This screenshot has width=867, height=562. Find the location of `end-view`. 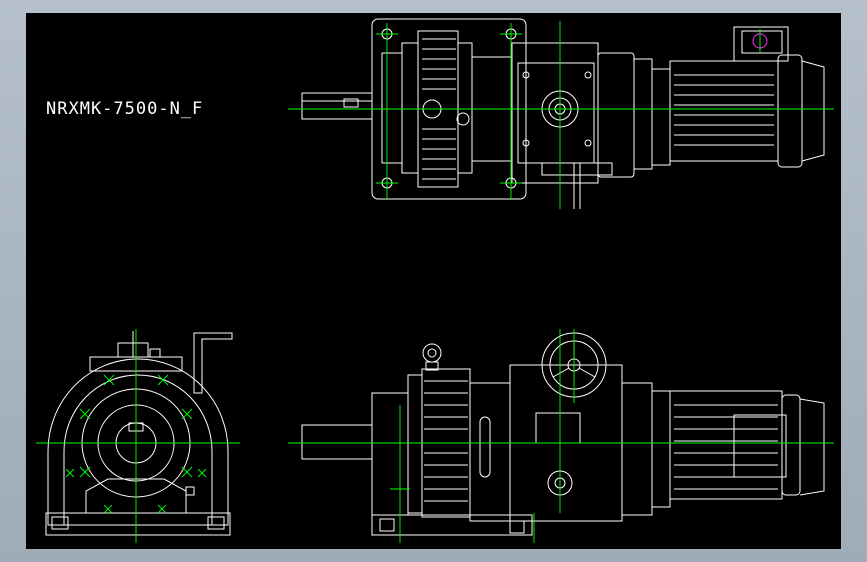

end-view is located at coordinates (138, 436).